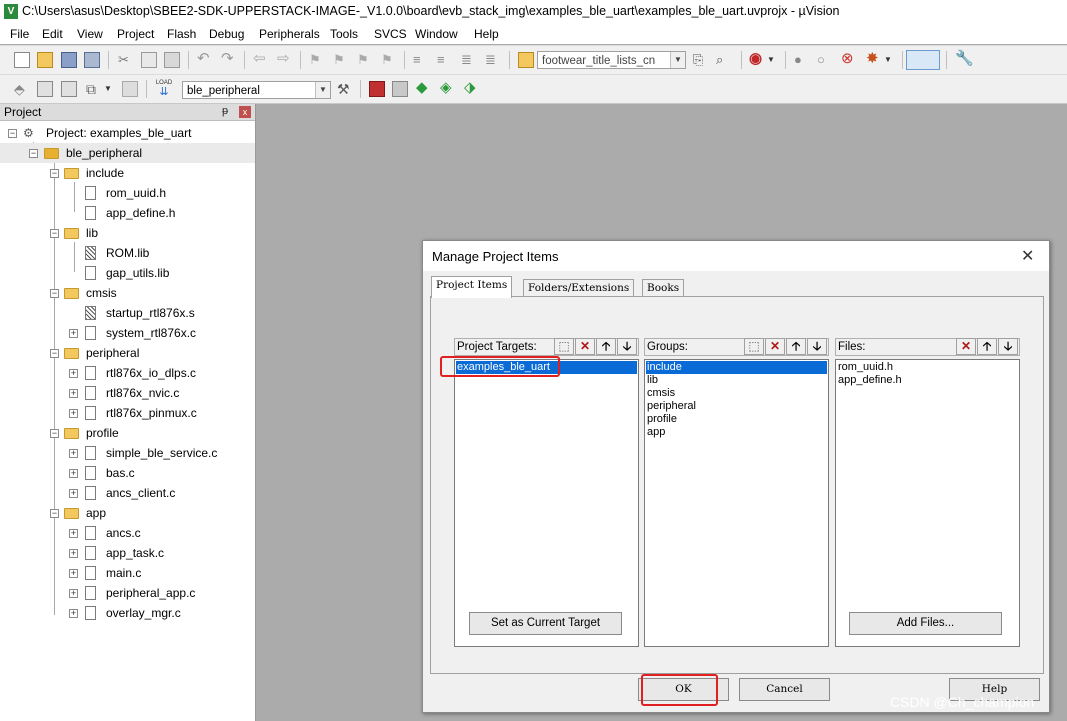 The width and height of the screenshot is (1067, 721). What do you see at coordinates (52, 34) in the screenshot?
I see `menu-edit: Edit` at bounding box center [52, 34].